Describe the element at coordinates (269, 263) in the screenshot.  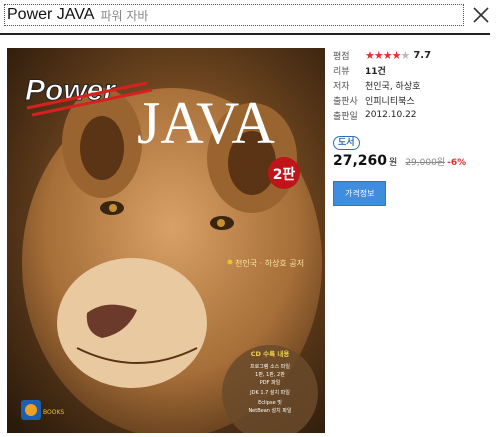
I see `cover-authors: 천인국 · 하상호 공저` at that location.